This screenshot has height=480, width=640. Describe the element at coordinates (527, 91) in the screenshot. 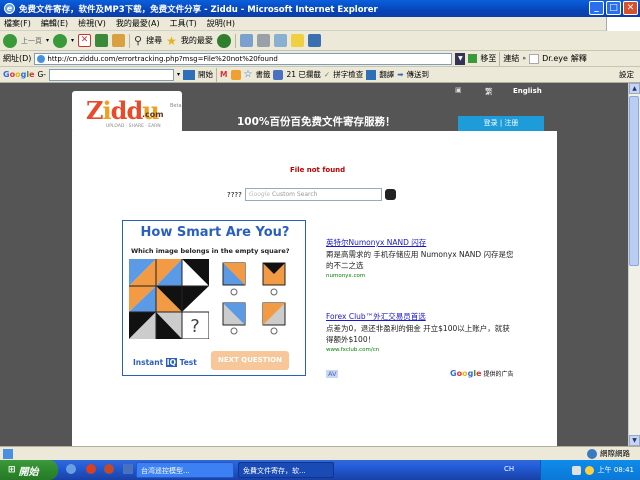

I see `lang-english: English` at that location.